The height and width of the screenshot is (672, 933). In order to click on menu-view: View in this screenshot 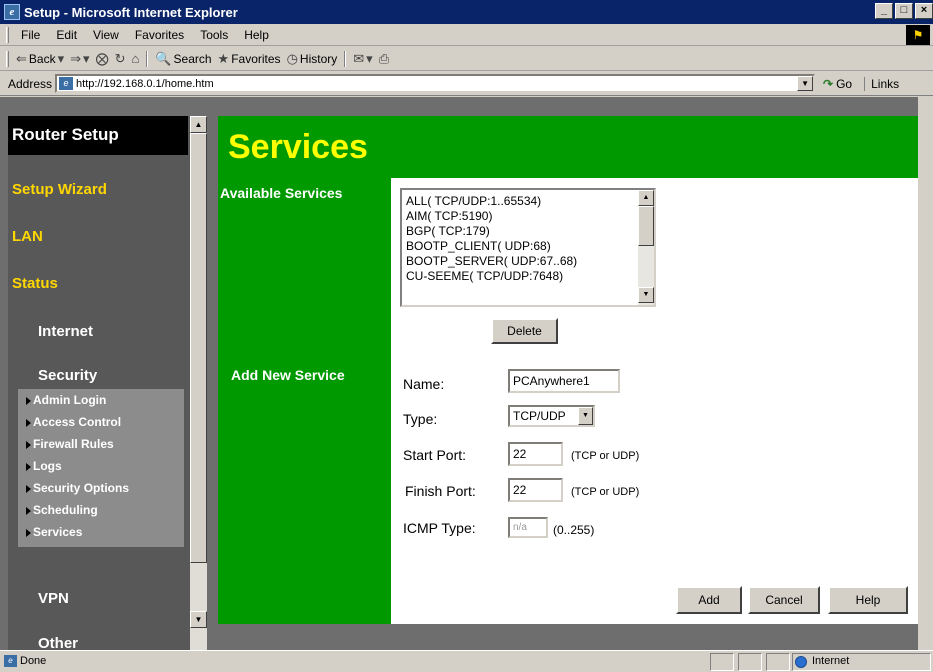, I will do `click(106, 35)`.